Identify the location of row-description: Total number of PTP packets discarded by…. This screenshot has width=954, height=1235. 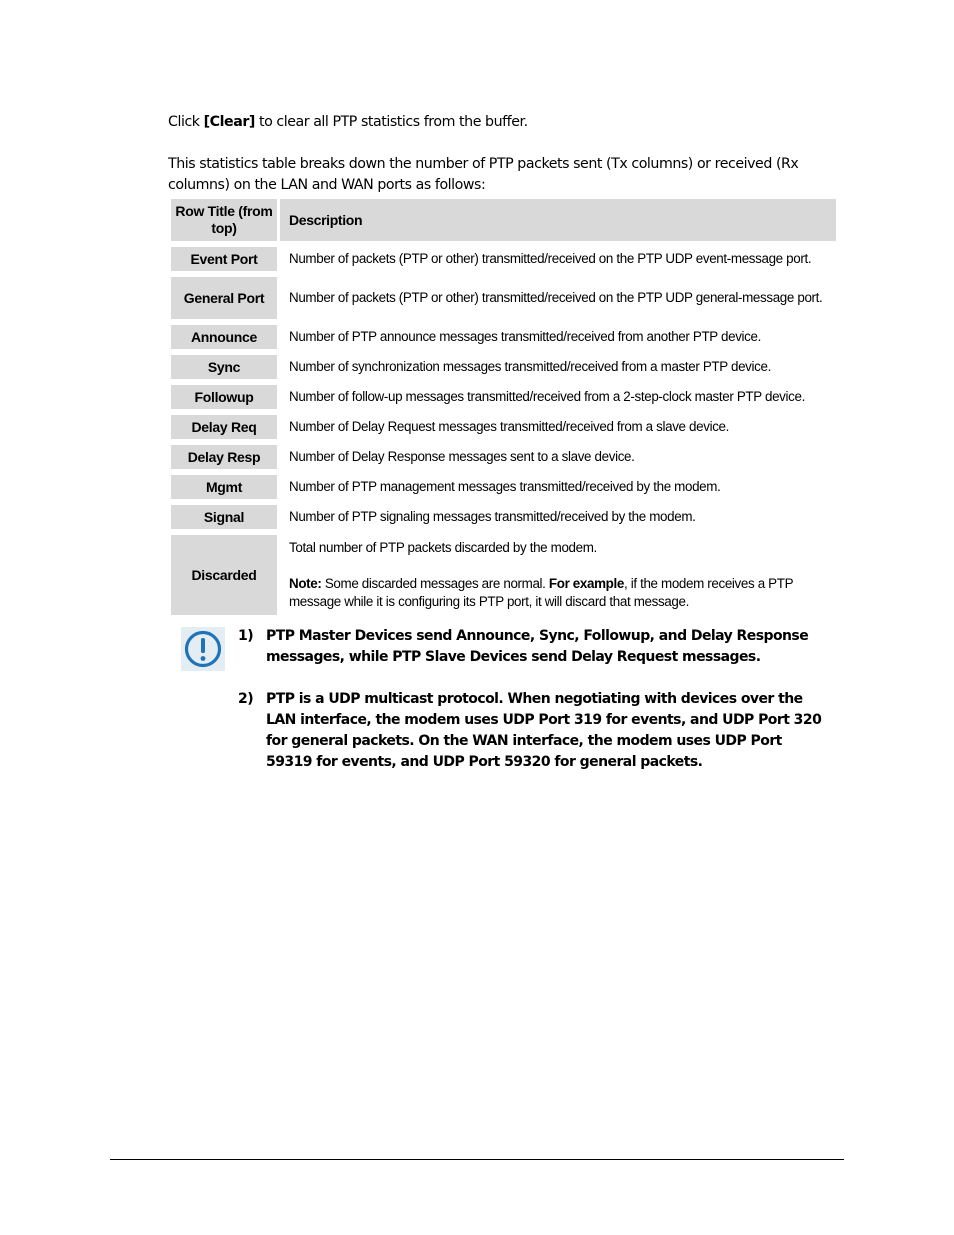
(558, 575).